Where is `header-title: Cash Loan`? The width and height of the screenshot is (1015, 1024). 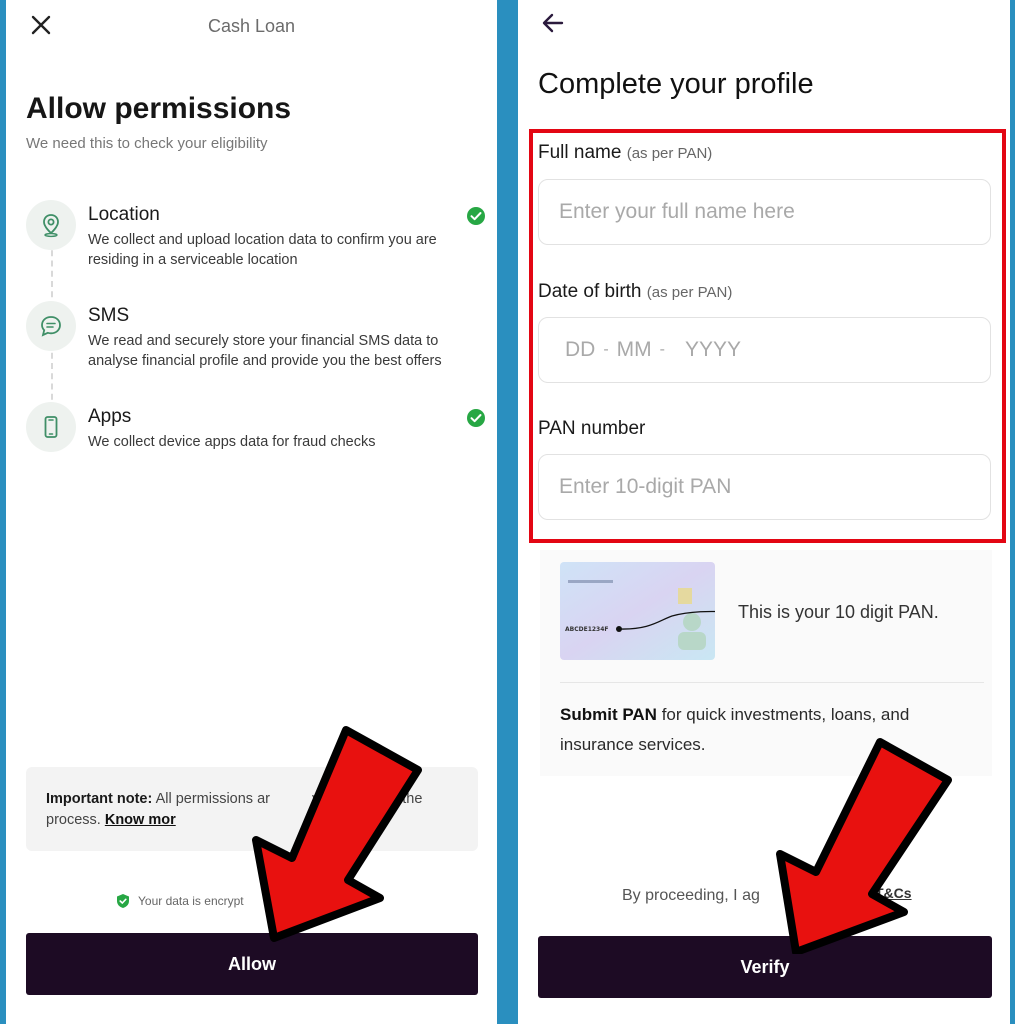 header-title: Cash Loan is located at coordinates (251, 26).